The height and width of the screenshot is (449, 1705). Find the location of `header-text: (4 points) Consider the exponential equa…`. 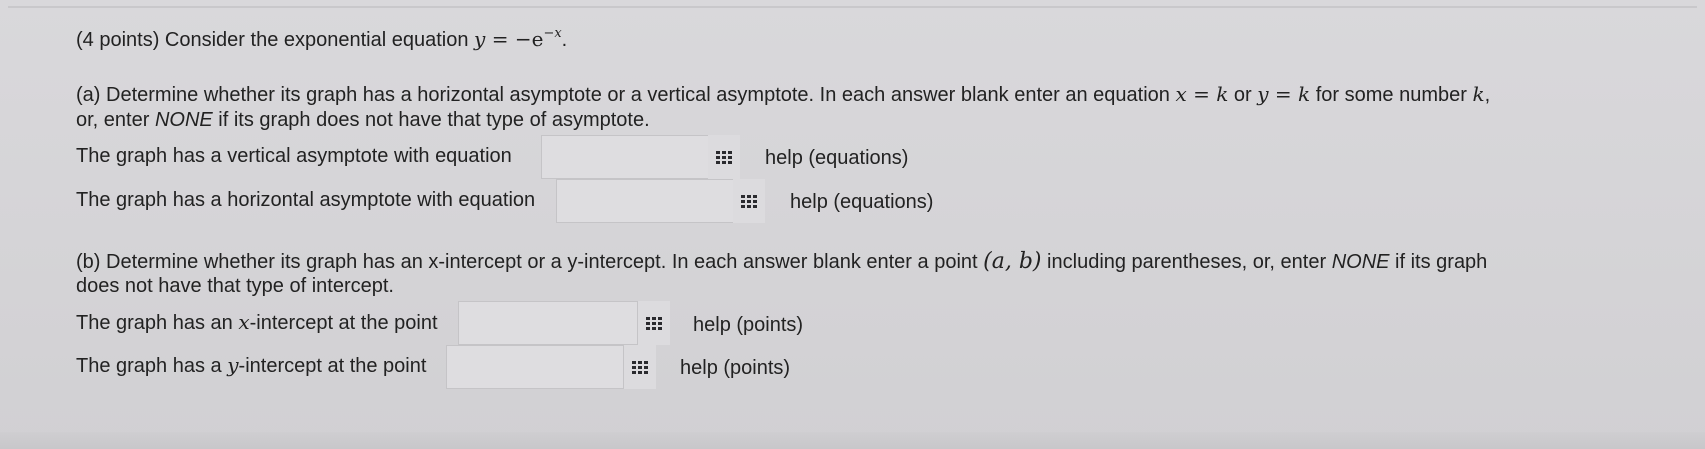

header-text: (4 points) Consider the exponential equa… is located at coordinates (275, 40).